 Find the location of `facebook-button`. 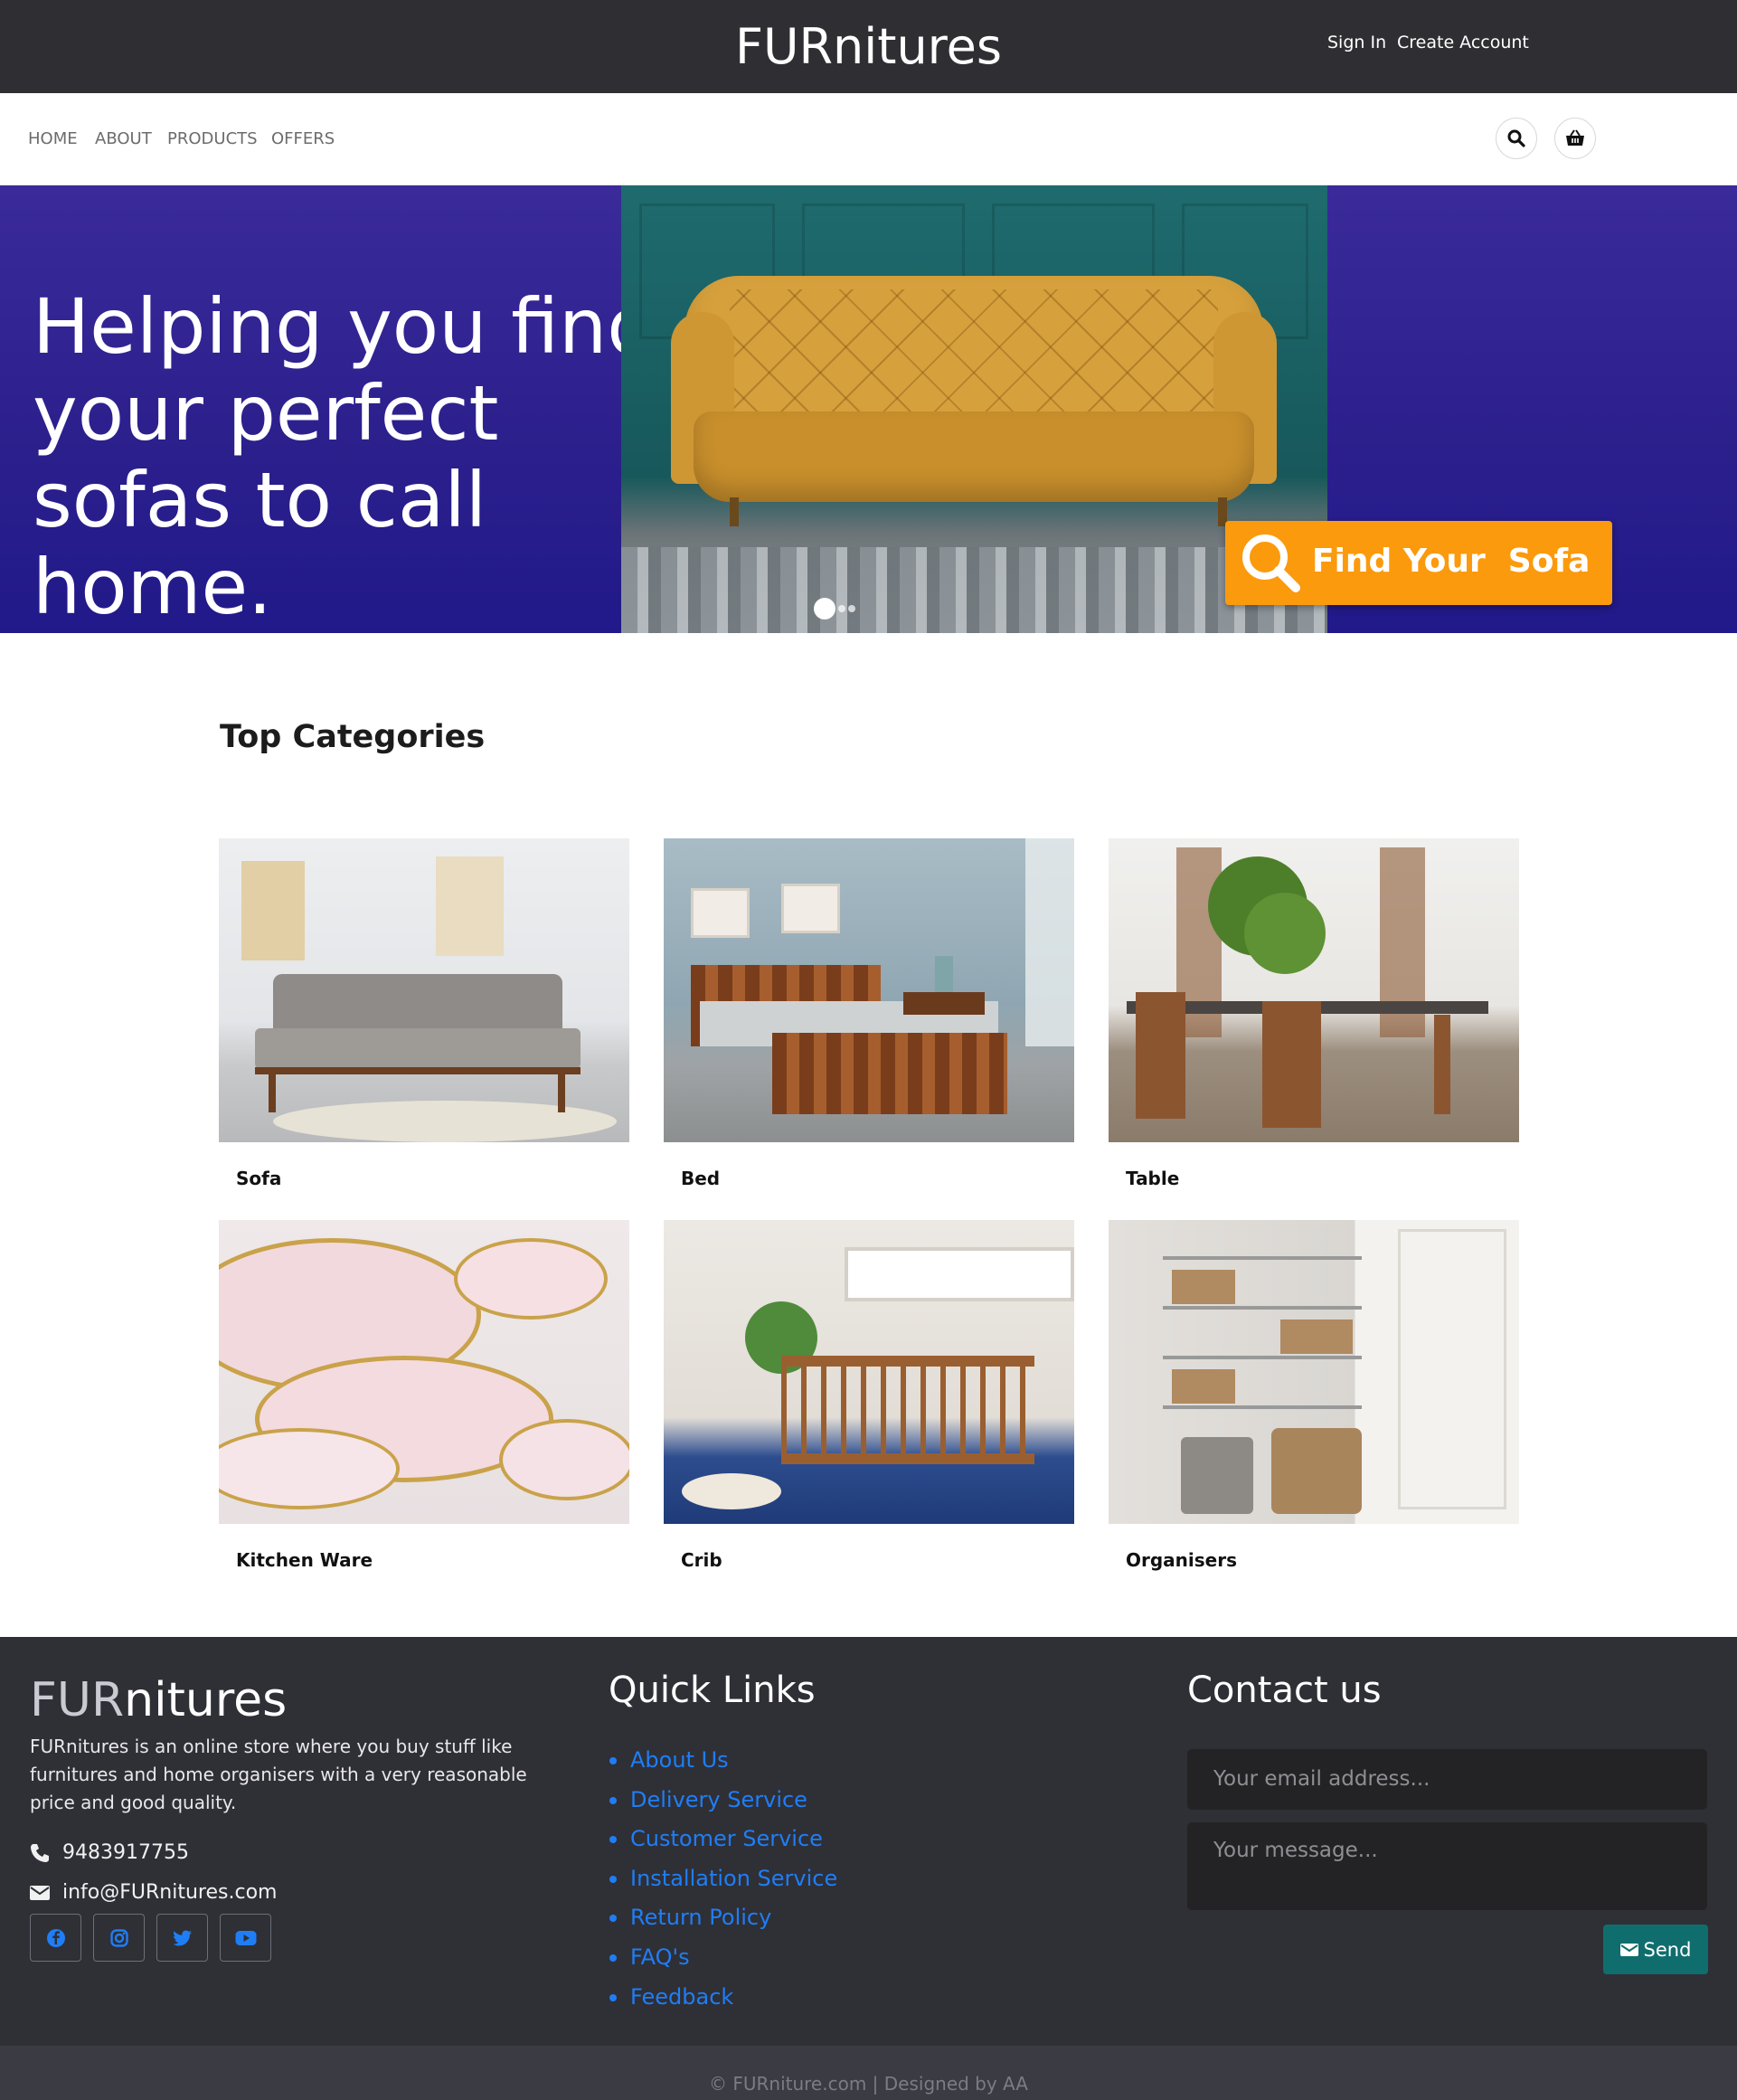

facebook-button is located at coordinates (55, 1938).